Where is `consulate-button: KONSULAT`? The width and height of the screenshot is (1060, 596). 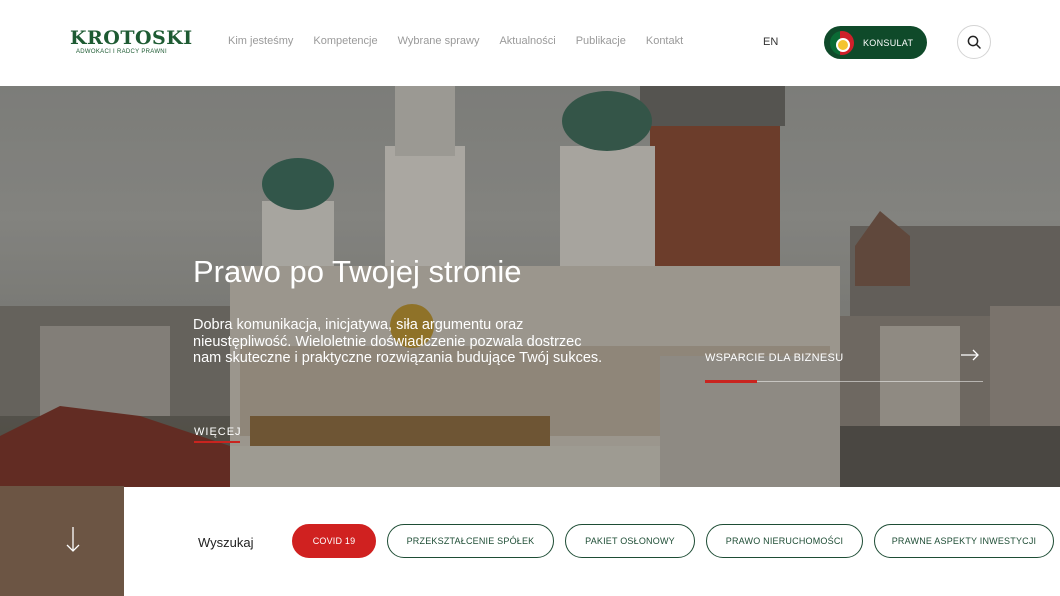 consulate-button: KONSULAT is located at coordinates (875, 42).